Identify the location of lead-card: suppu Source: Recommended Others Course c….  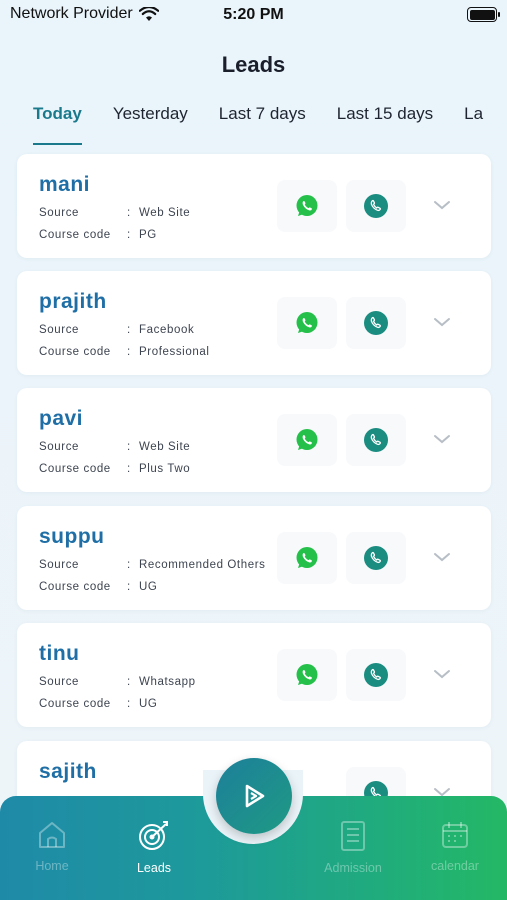
(254, 558).